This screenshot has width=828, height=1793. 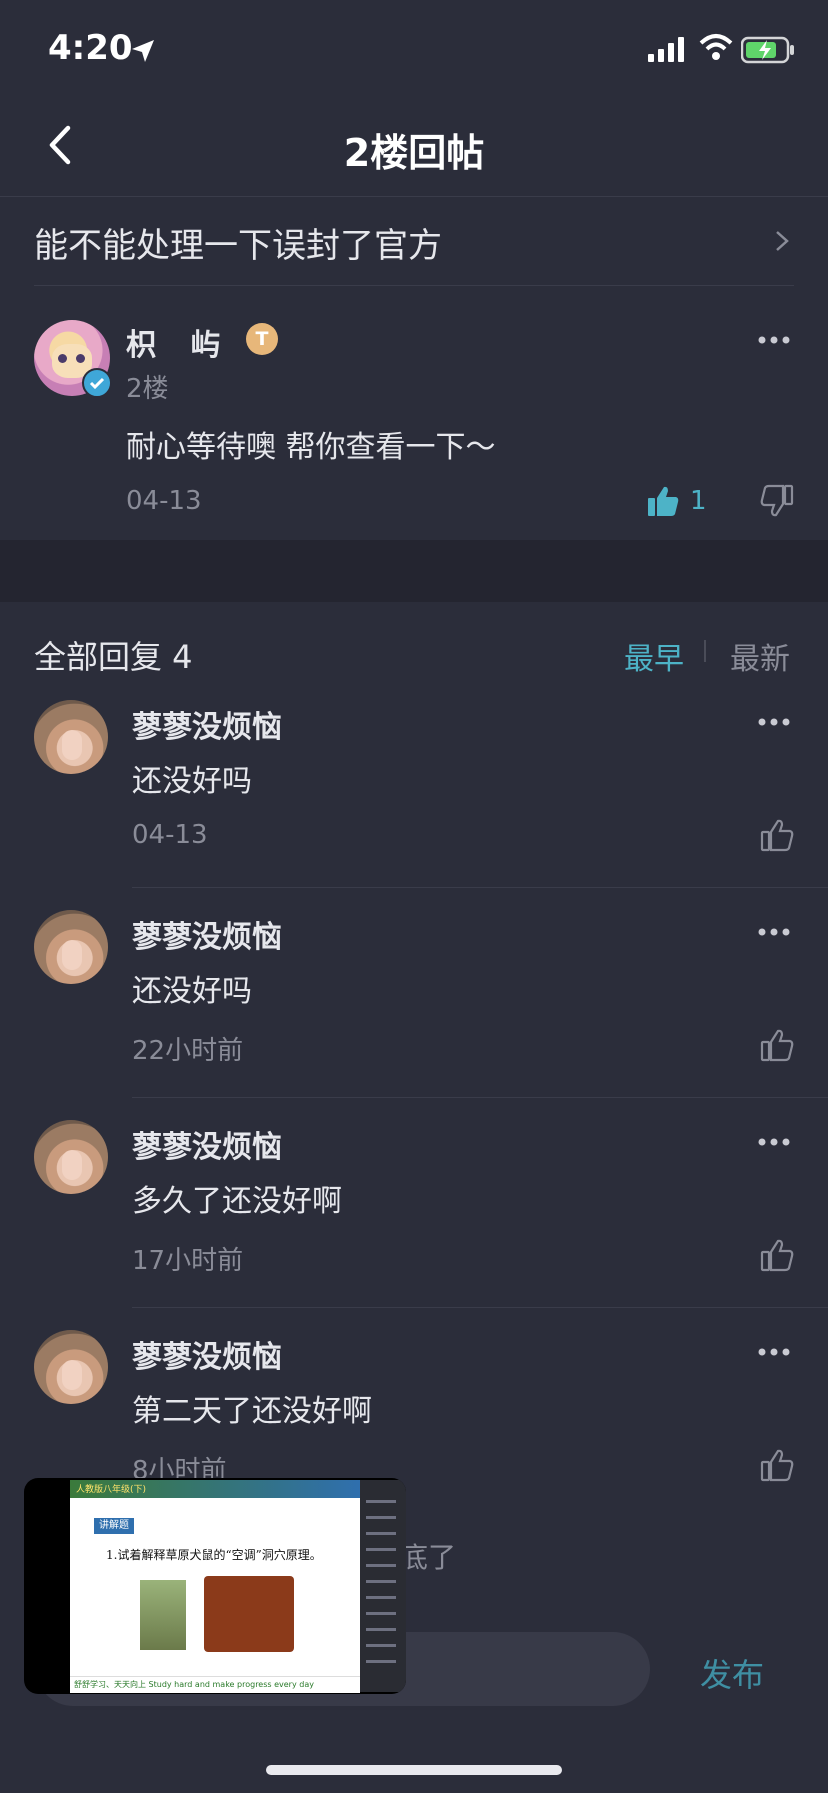 What do you see at coordinates (188, 1261) in the screenshot?
I see `reply-time: 17小时前` at bounding box center [188, 1261].